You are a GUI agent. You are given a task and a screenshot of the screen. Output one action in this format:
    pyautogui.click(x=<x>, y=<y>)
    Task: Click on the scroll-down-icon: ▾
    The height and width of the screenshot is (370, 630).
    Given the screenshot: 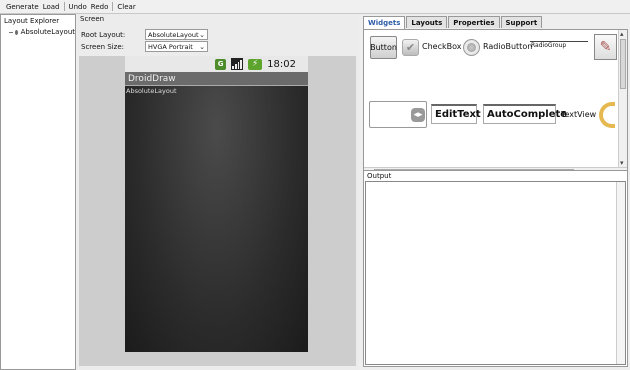 What is the action you would take?
    pyautogui.click(x=622, y=163)
    